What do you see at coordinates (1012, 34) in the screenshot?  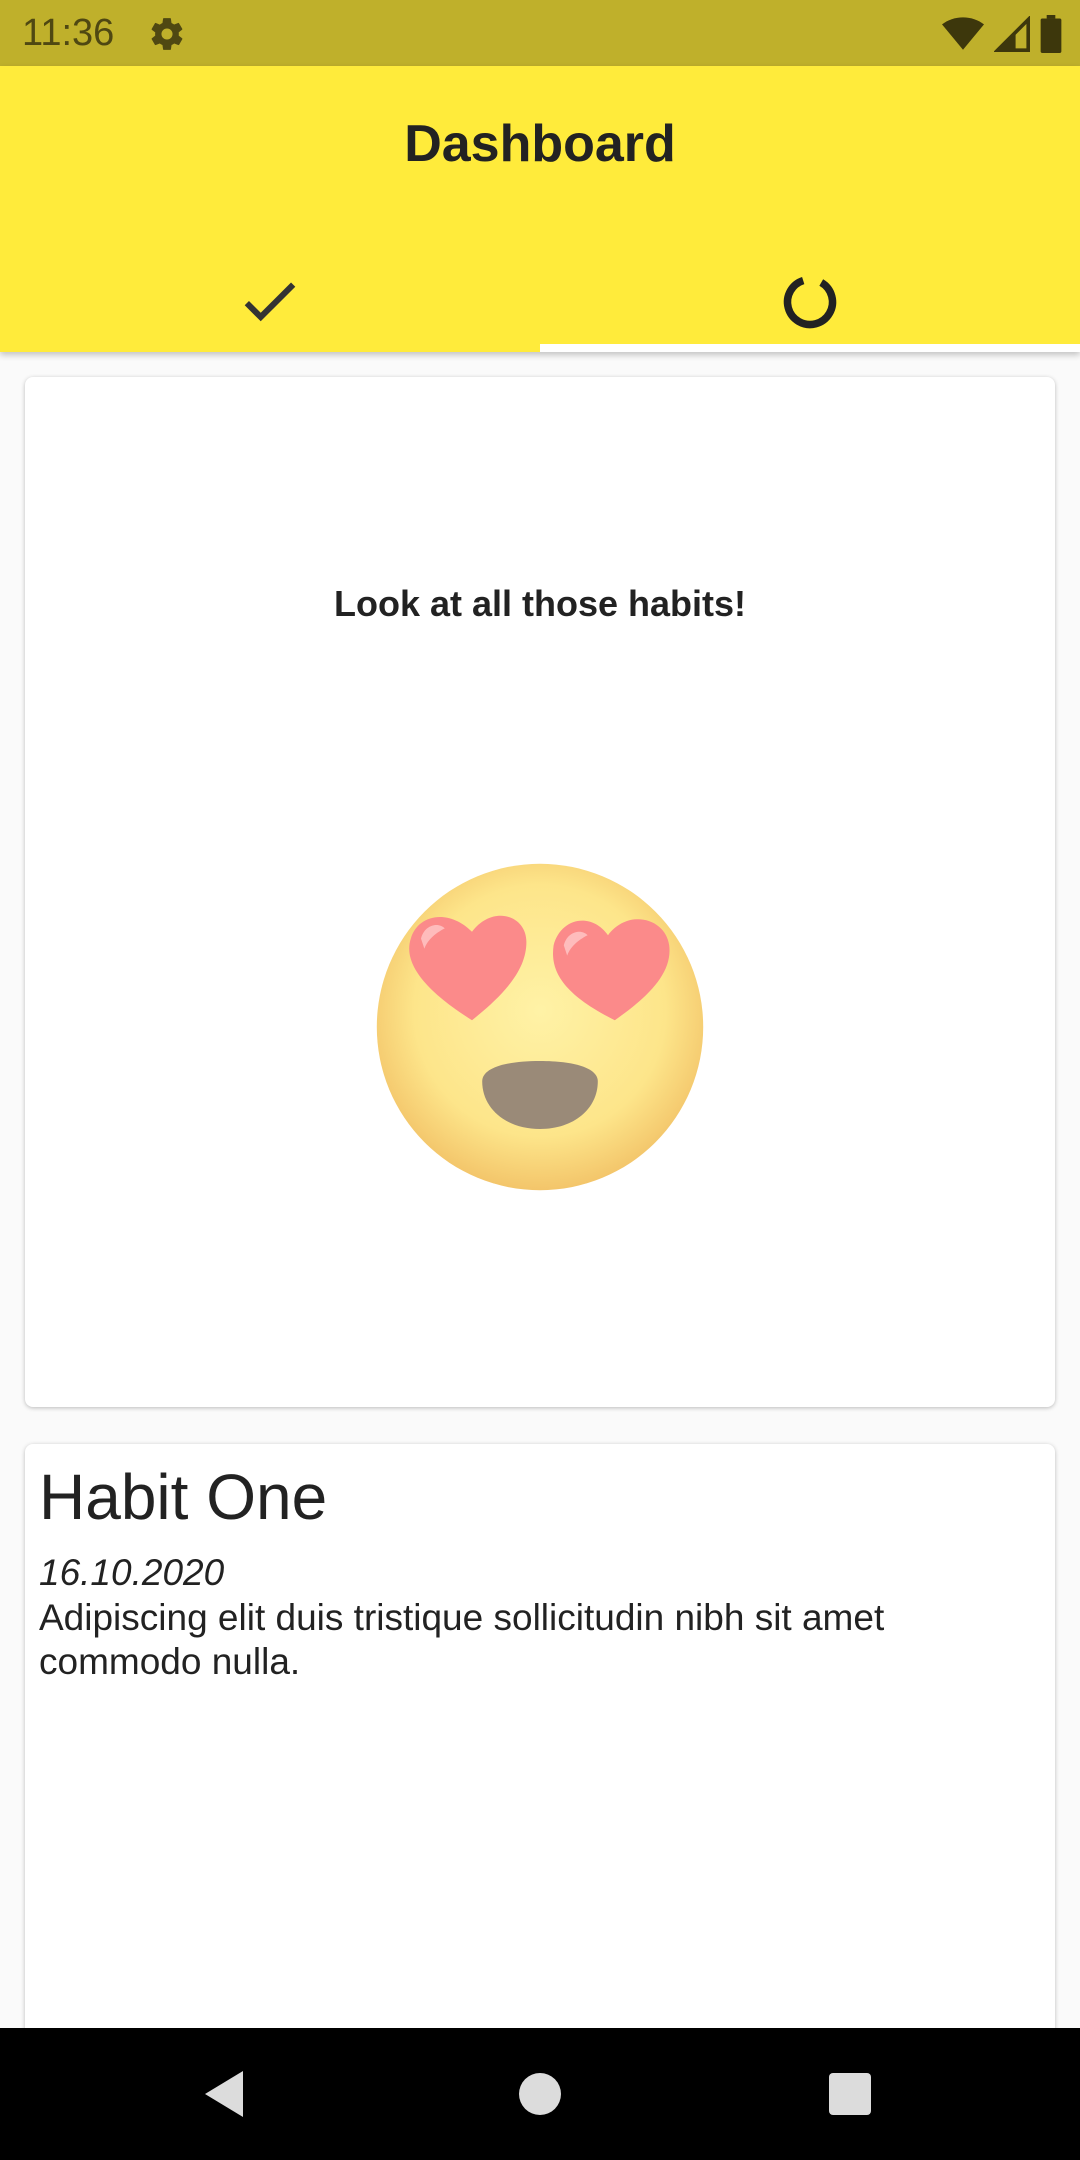 I see `signal-icon` at bounding box center [1012, 34].